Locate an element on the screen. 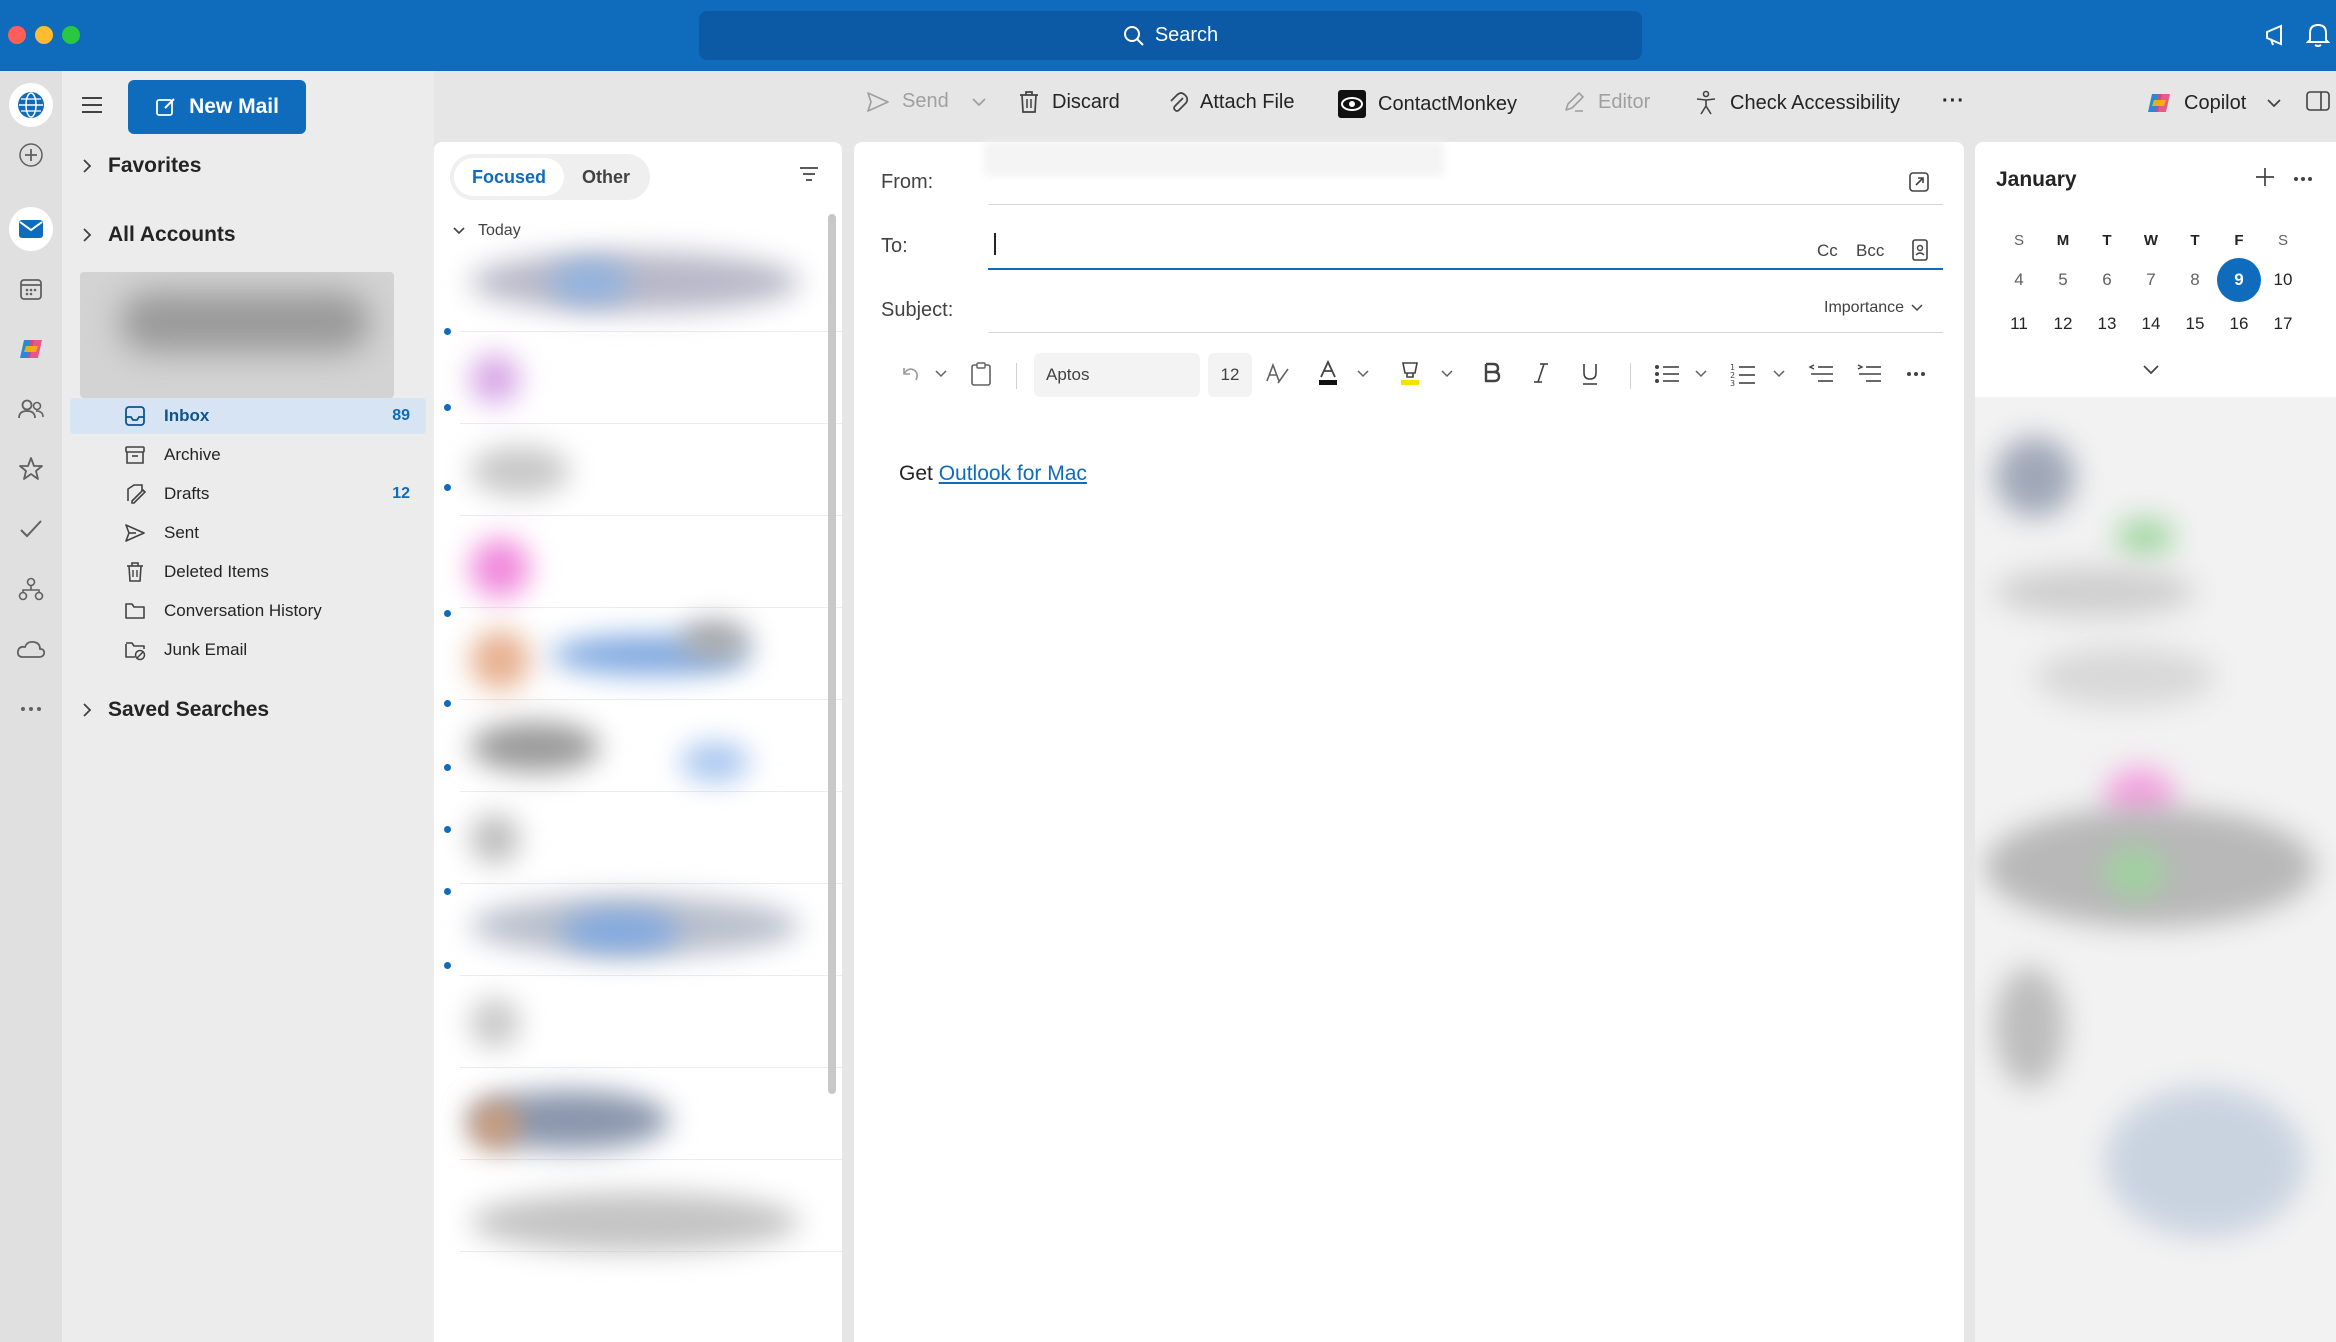 This screenshot has width=2336, height=1342. hamburger-menu-icon is located at coordinates (92, 105).